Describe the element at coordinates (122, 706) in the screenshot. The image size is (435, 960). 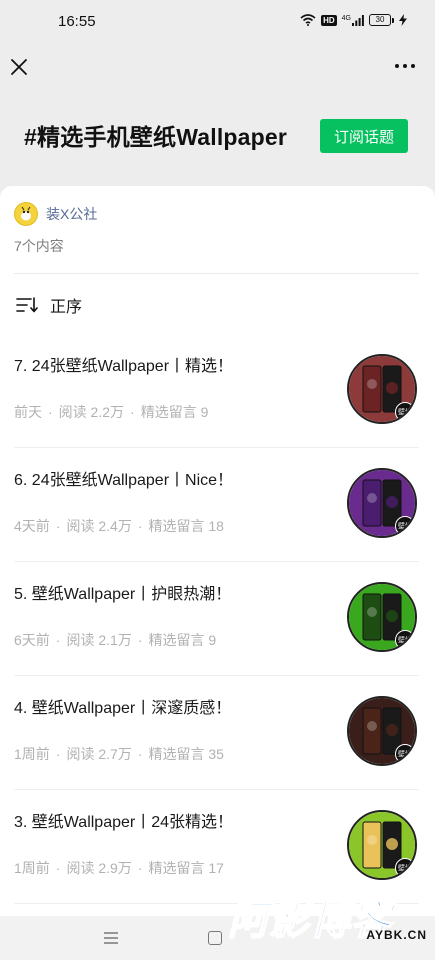
I see `article-title: 4. 壁纸Wallpaper丨深邃质感！` at that location.